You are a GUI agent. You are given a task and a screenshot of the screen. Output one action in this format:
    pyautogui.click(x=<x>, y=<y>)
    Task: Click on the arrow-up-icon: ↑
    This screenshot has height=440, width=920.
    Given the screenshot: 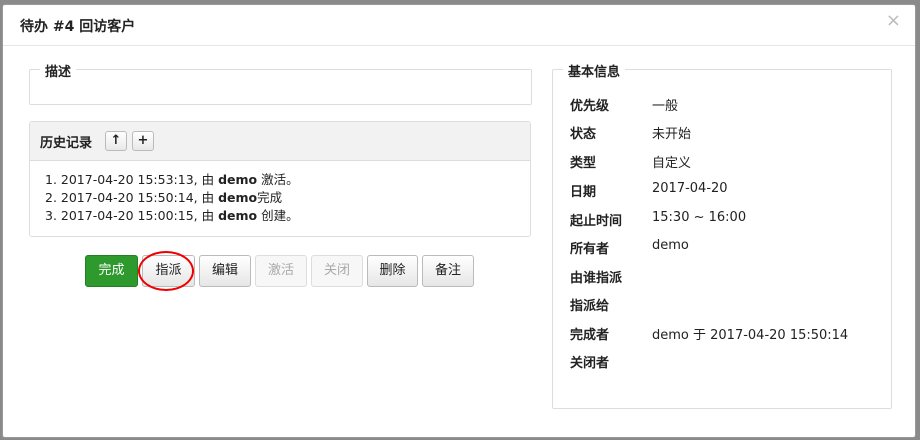 What is the action you would take?
    pyautogui.click(x=116, y=141)
    